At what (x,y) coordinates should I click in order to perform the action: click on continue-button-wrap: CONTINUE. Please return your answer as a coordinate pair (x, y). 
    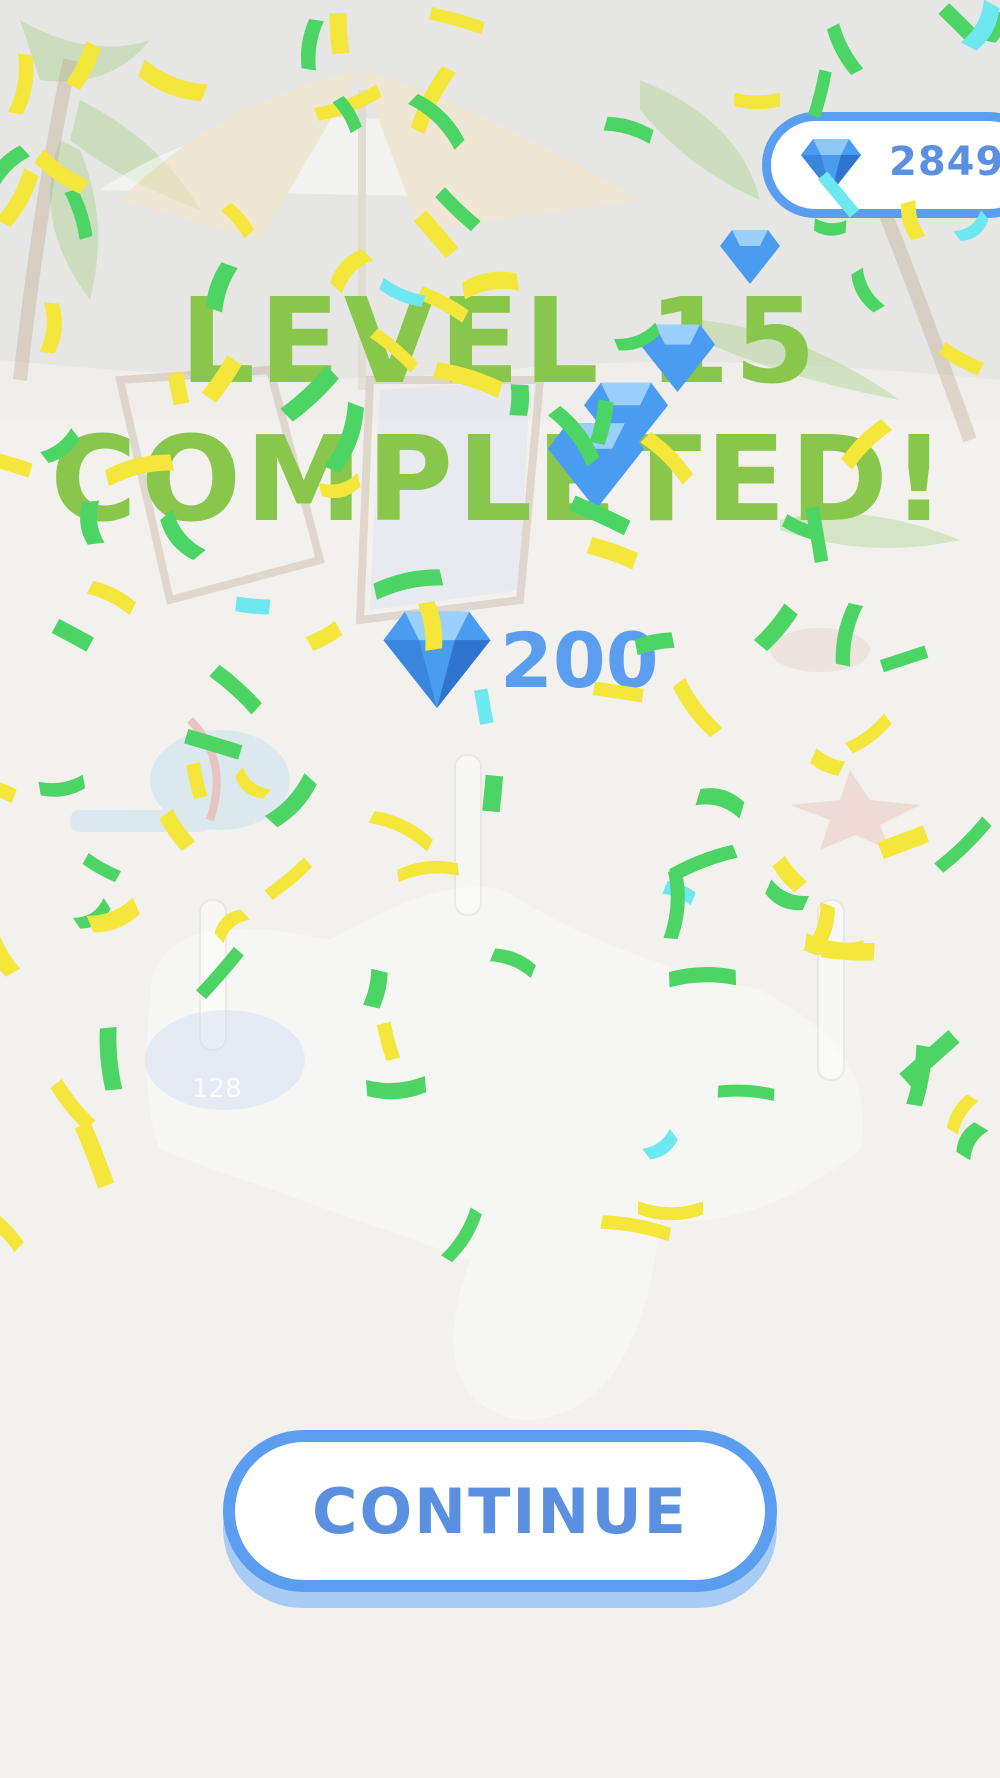
    Looking at the image, I should click on (500, 1519).